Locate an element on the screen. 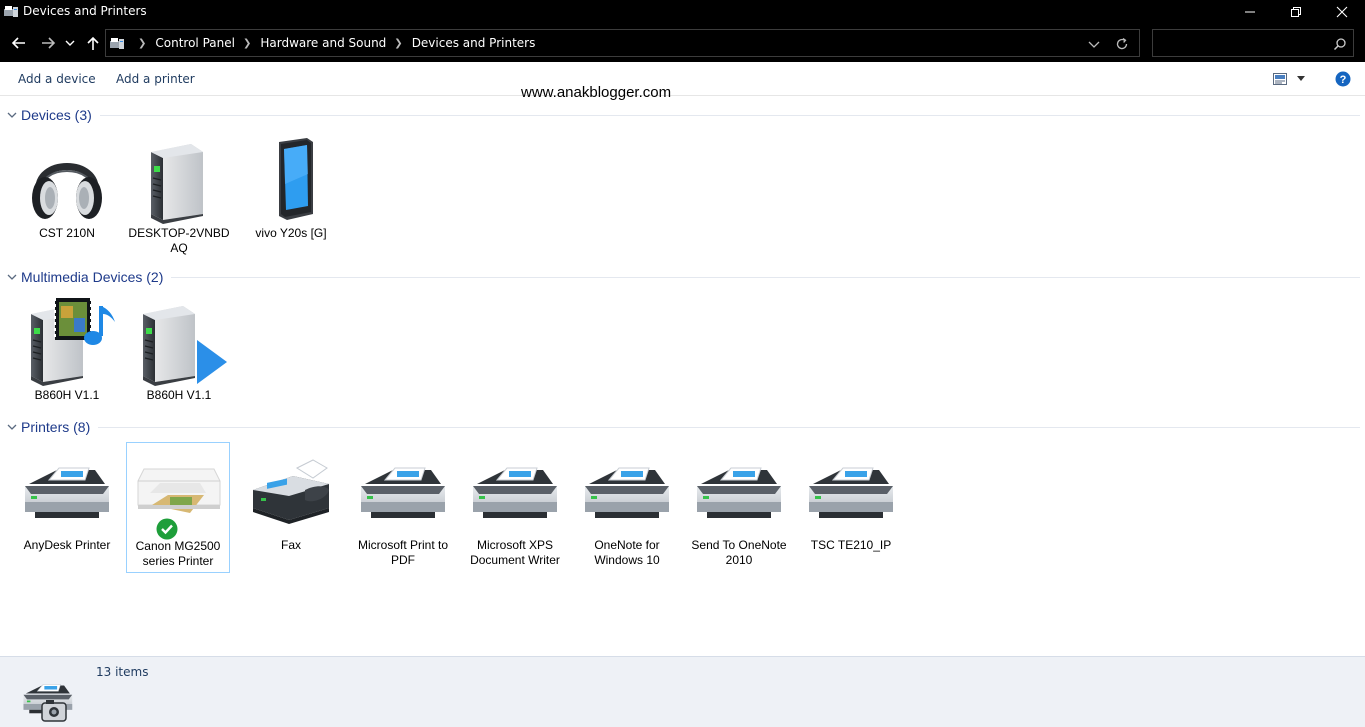  printer-tile-onenote-win10: OneNote for Windows 10 is located at coordinates (627, 507).